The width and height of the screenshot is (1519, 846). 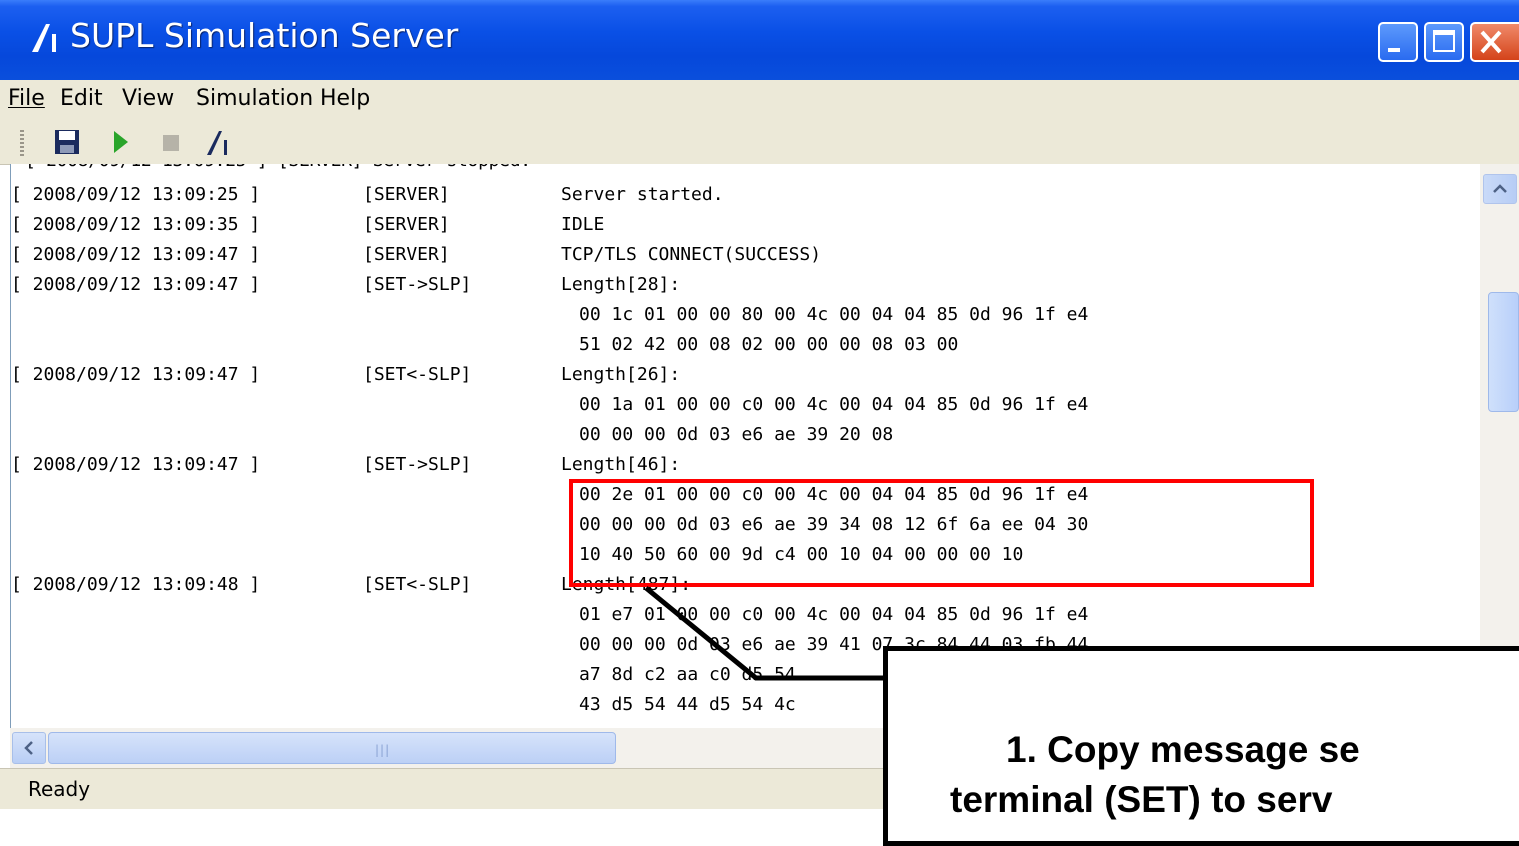 What do you see at coordinates (626, 584) in the screenshot?
I see `log-message: Length[487]:` at bounding box center [626, 584].